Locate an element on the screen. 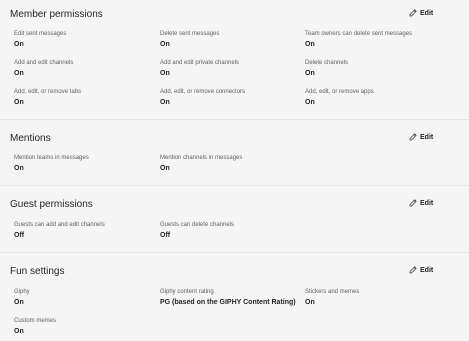 This screenshot has height=341, width=469. setting-delete-channels: Delete channels On is located at coordinates (326, 69).